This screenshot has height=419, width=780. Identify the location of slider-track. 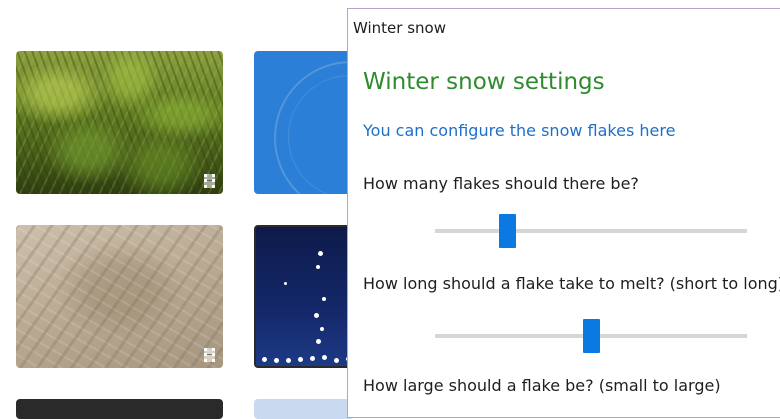
(591, 231).